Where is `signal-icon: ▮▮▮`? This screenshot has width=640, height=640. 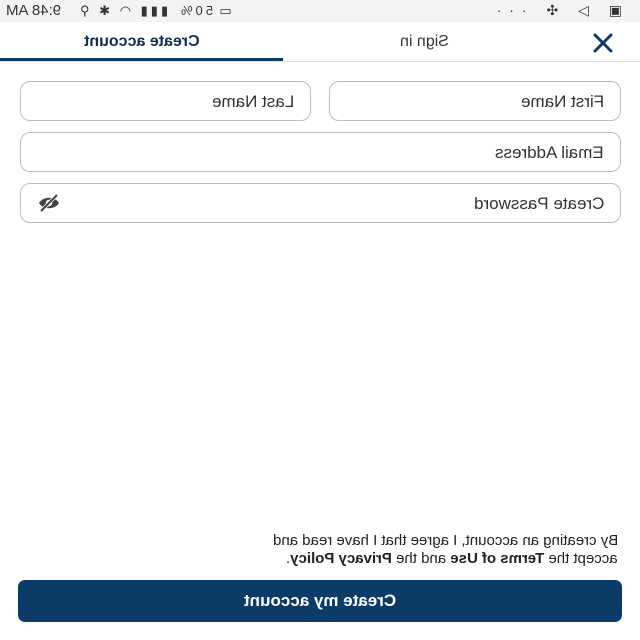
signal-icon: ▮▮▮ is located at coordinates (156, 10).